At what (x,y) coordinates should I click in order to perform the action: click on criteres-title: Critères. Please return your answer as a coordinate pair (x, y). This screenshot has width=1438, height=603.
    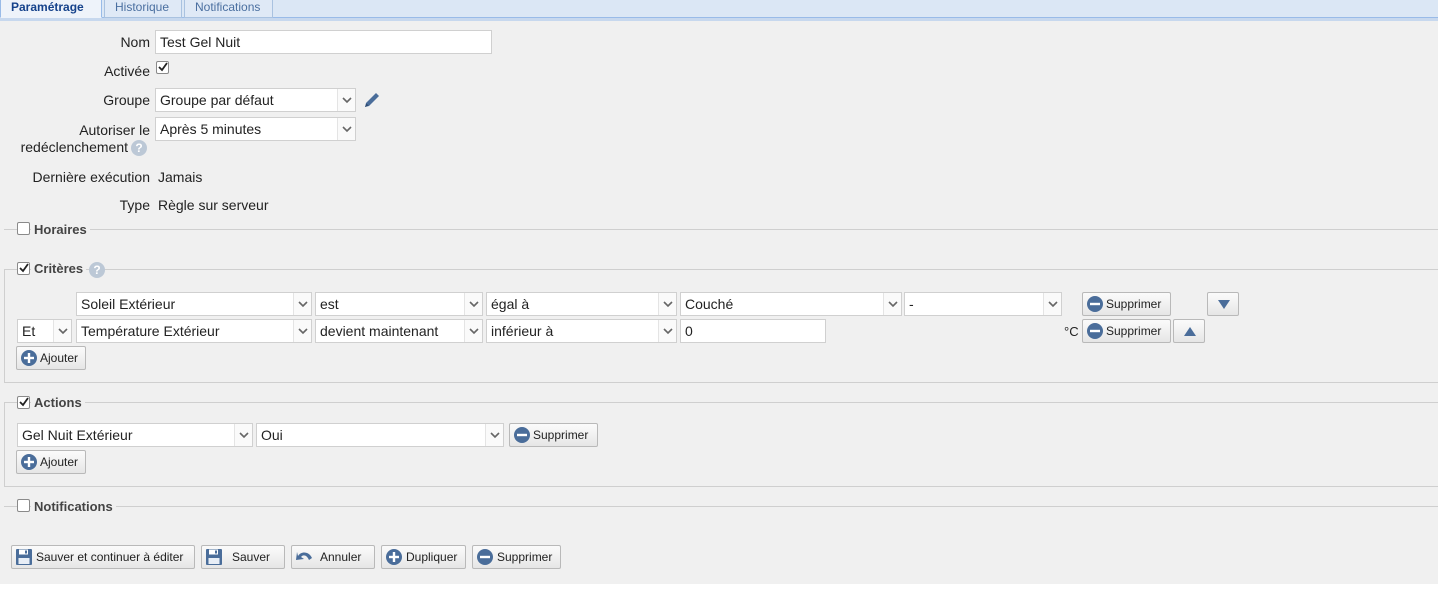
    Looking at the image, I should click on (59, 268).